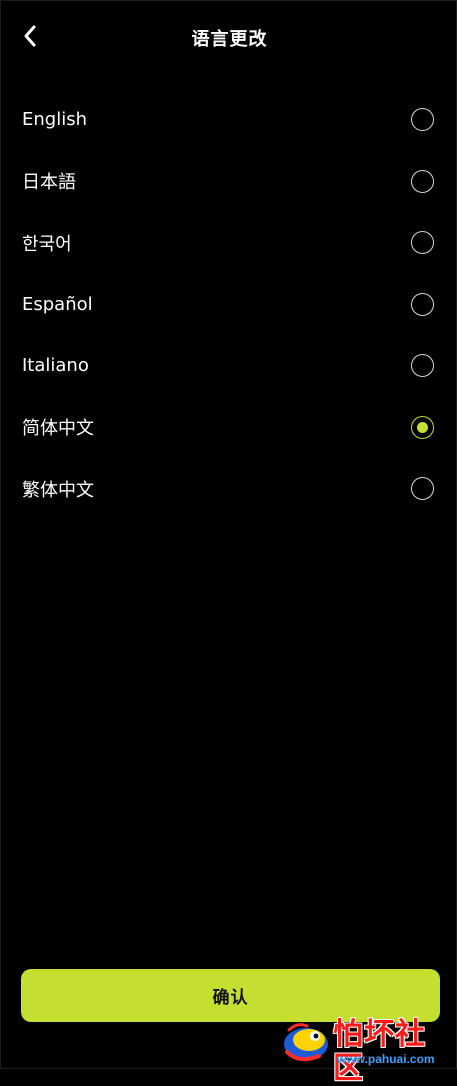 The image size is (457, 1086). I want to click on confirm-button: 确认, so click(230, 995).